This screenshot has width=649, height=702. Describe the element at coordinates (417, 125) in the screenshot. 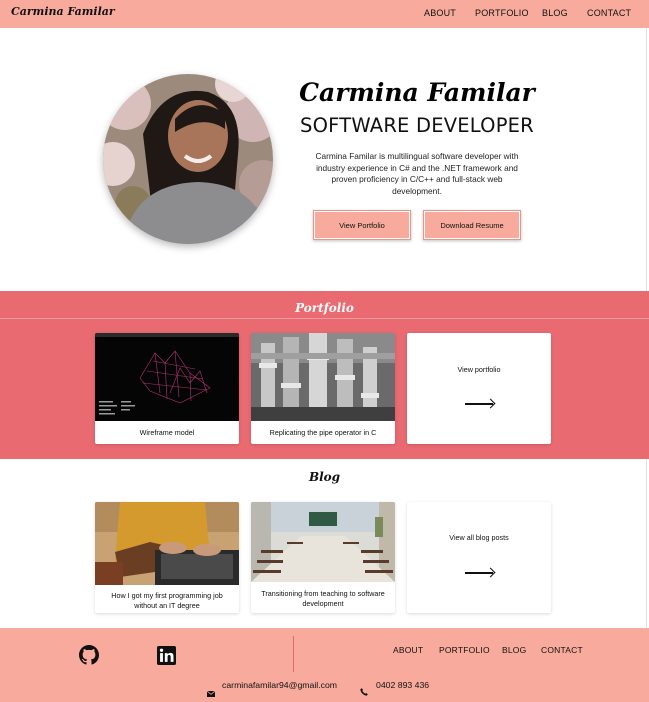

I see `hero-title: SOFTWARE DEVELOPER` at that location.